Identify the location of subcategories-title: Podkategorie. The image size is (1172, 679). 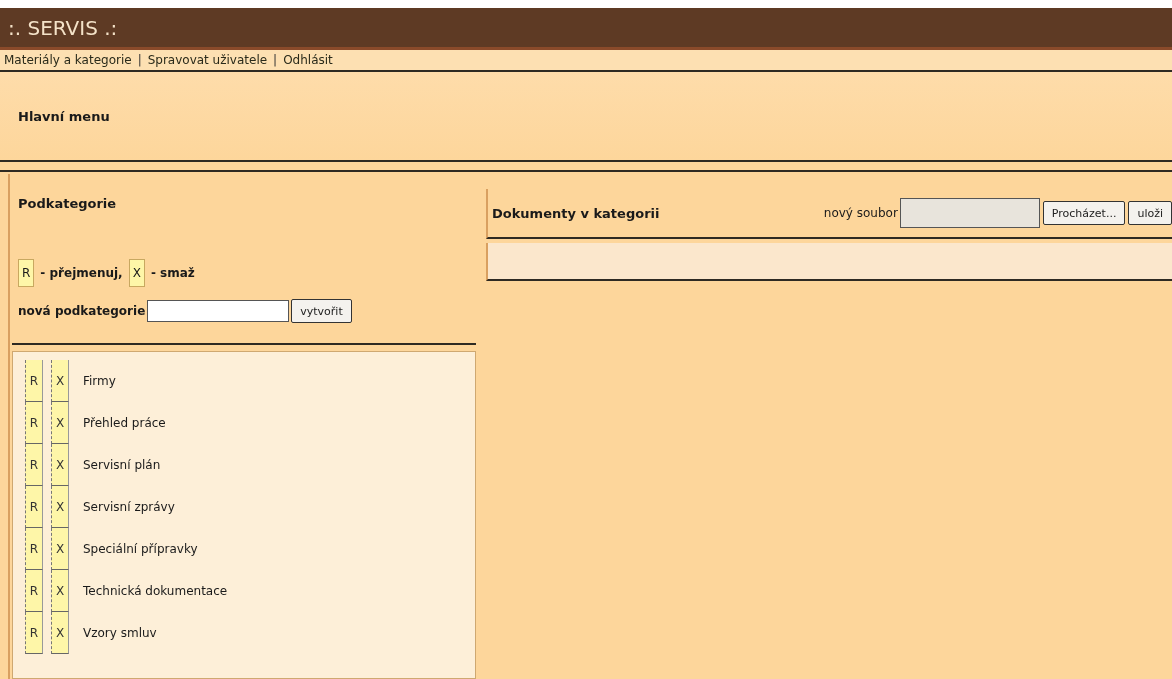
(68, 203).